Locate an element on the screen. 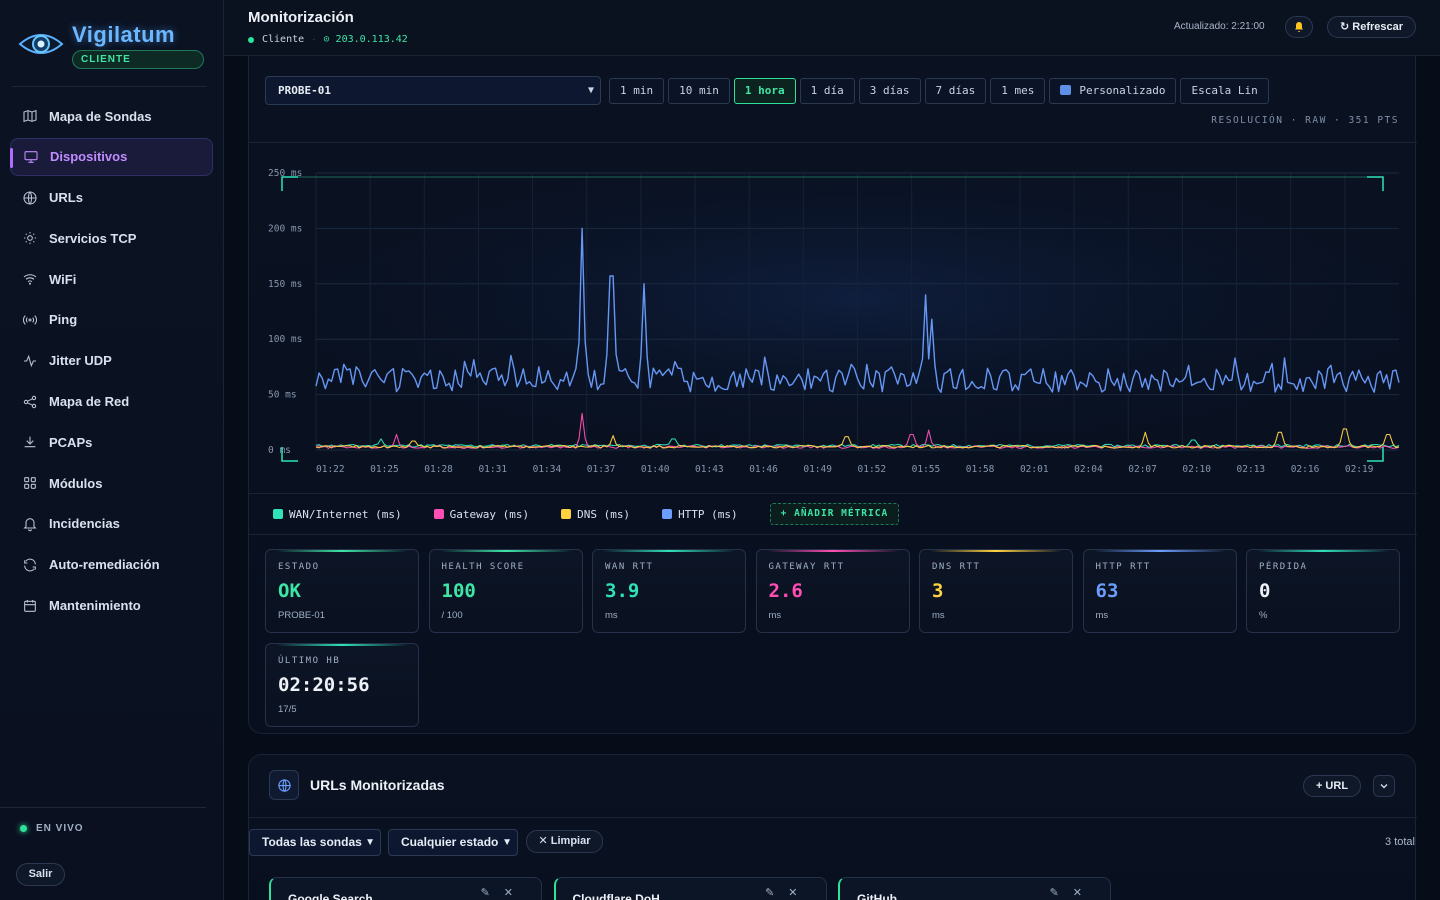 This screenshot has width=1440, height=900. sidebar-item-label: URLs is located at coordinates (66, 198).